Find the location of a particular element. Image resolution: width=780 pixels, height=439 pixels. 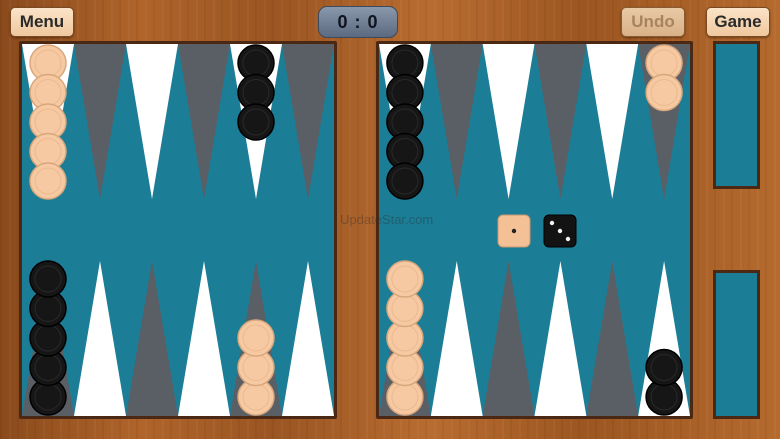

game-button: Game is located at coordinates (738, 22).